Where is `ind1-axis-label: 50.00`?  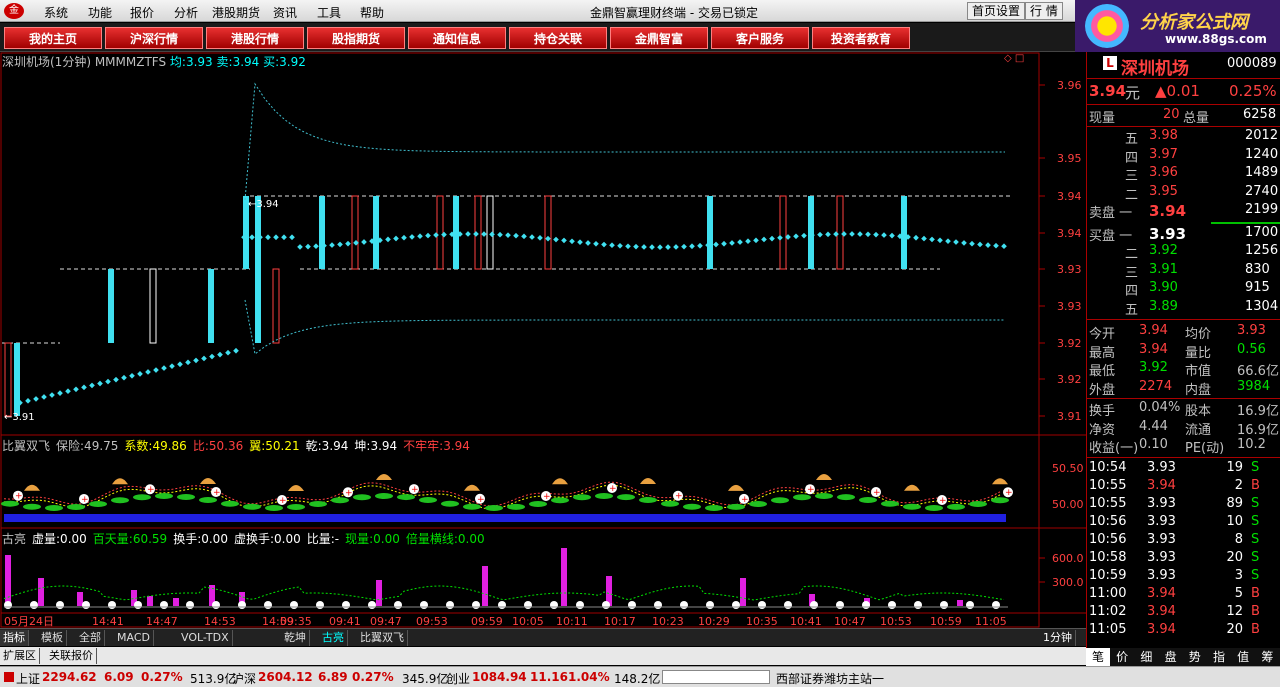
ind1-axis-label: 50.00 is located at coordinates (1068, 504).